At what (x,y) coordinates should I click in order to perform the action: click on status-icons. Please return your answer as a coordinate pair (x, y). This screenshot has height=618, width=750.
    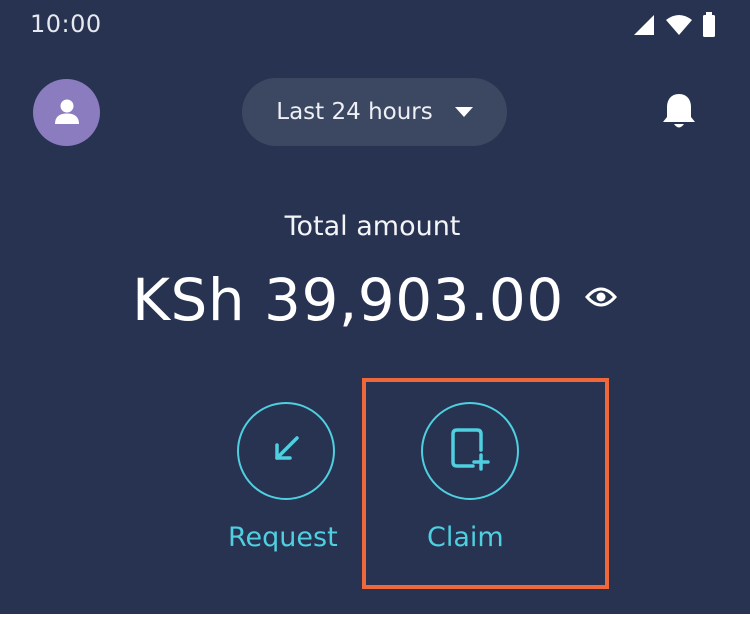
    Looking at the image, I should click on (674, 25).